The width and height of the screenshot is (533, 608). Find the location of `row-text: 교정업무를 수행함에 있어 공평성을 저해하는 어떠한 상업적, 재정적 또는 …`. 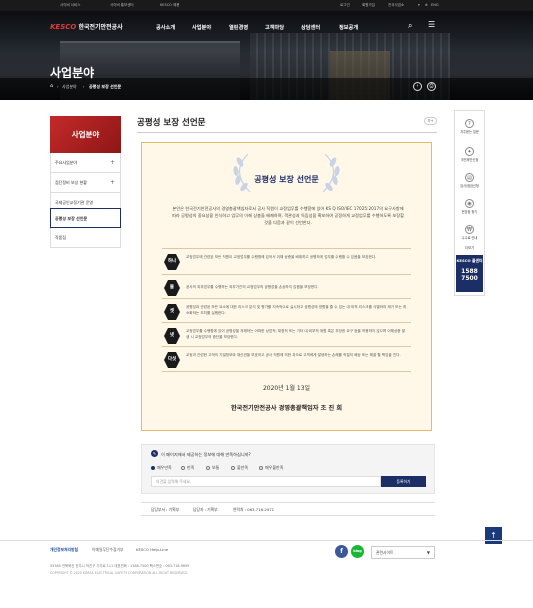

row-text: 교정업무를 수행함에 있어 공평성을 저해하는 어떠한 상업적, 재정적 또는 … is located at coordinates (296, 334).